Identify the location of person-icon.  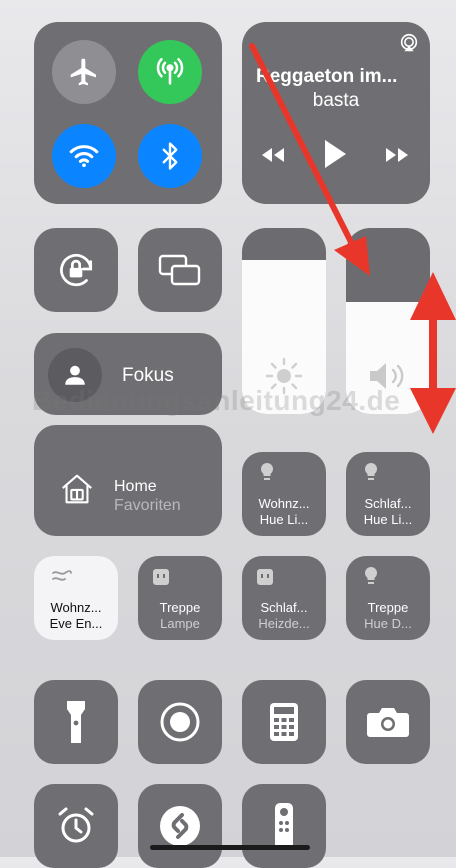
(75, 375).